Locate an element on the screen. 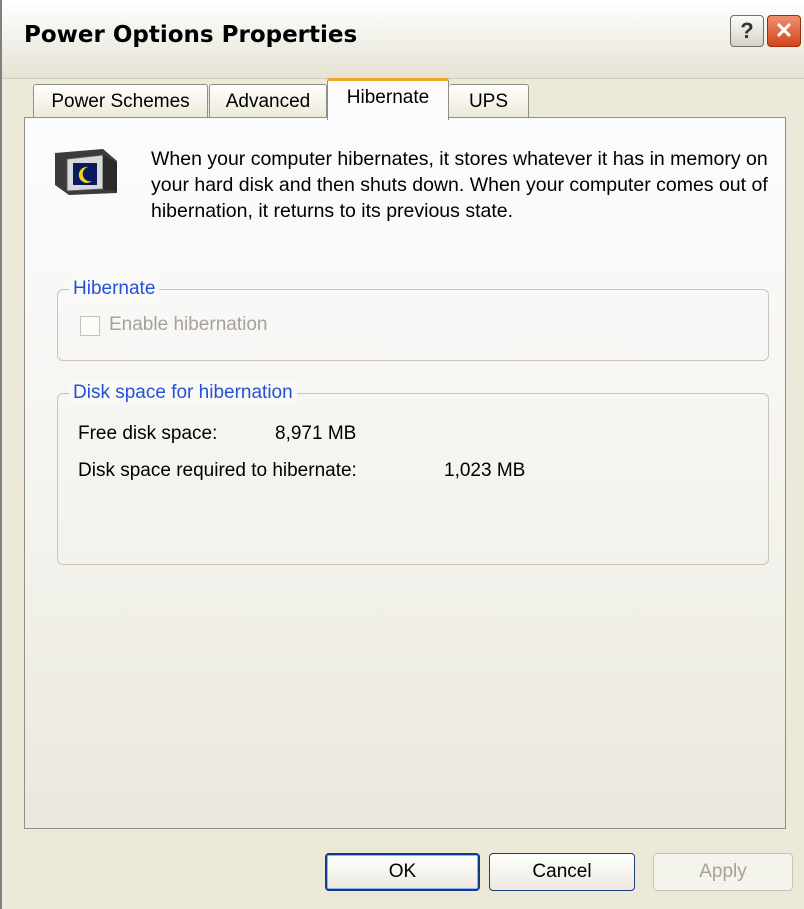 The image size is (804, 909). enable-hibernation-checkbox is located at coordinates (90, 326).